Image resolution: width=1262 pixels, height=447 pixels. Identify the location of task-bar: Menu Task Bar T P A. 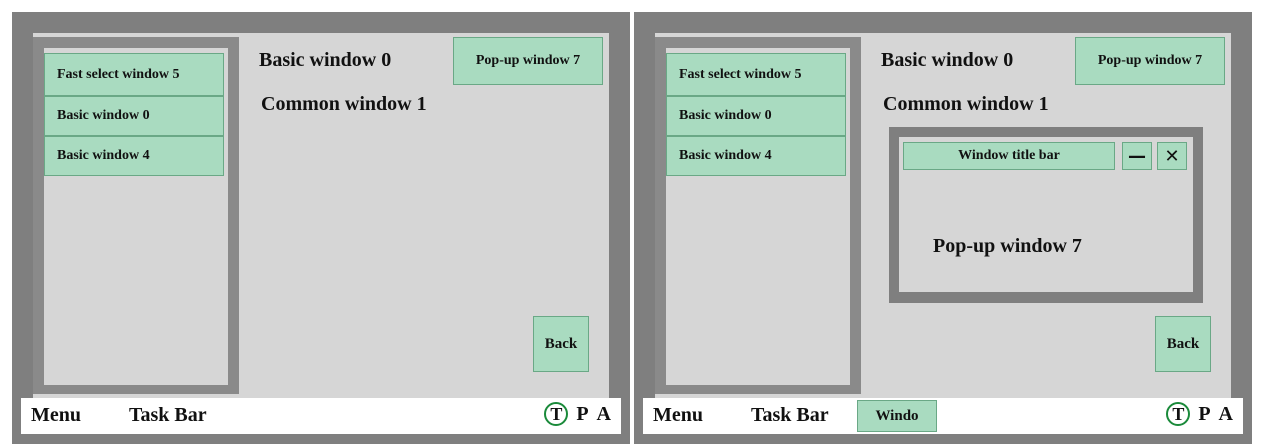
(321, 416).